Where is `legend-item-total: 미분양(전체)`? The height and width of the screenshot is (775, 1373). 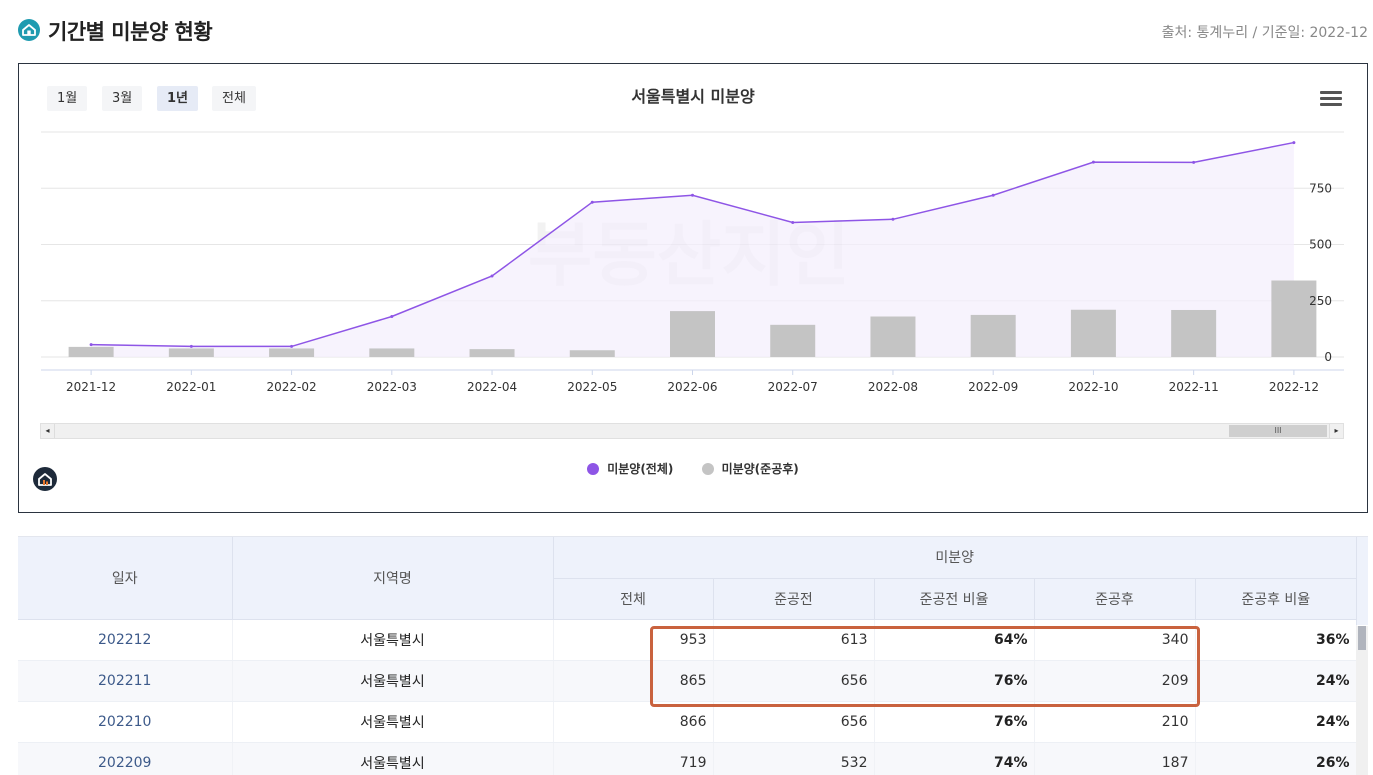 legend-item-total: 미분양(전체) is located at coordinates (630, 468).